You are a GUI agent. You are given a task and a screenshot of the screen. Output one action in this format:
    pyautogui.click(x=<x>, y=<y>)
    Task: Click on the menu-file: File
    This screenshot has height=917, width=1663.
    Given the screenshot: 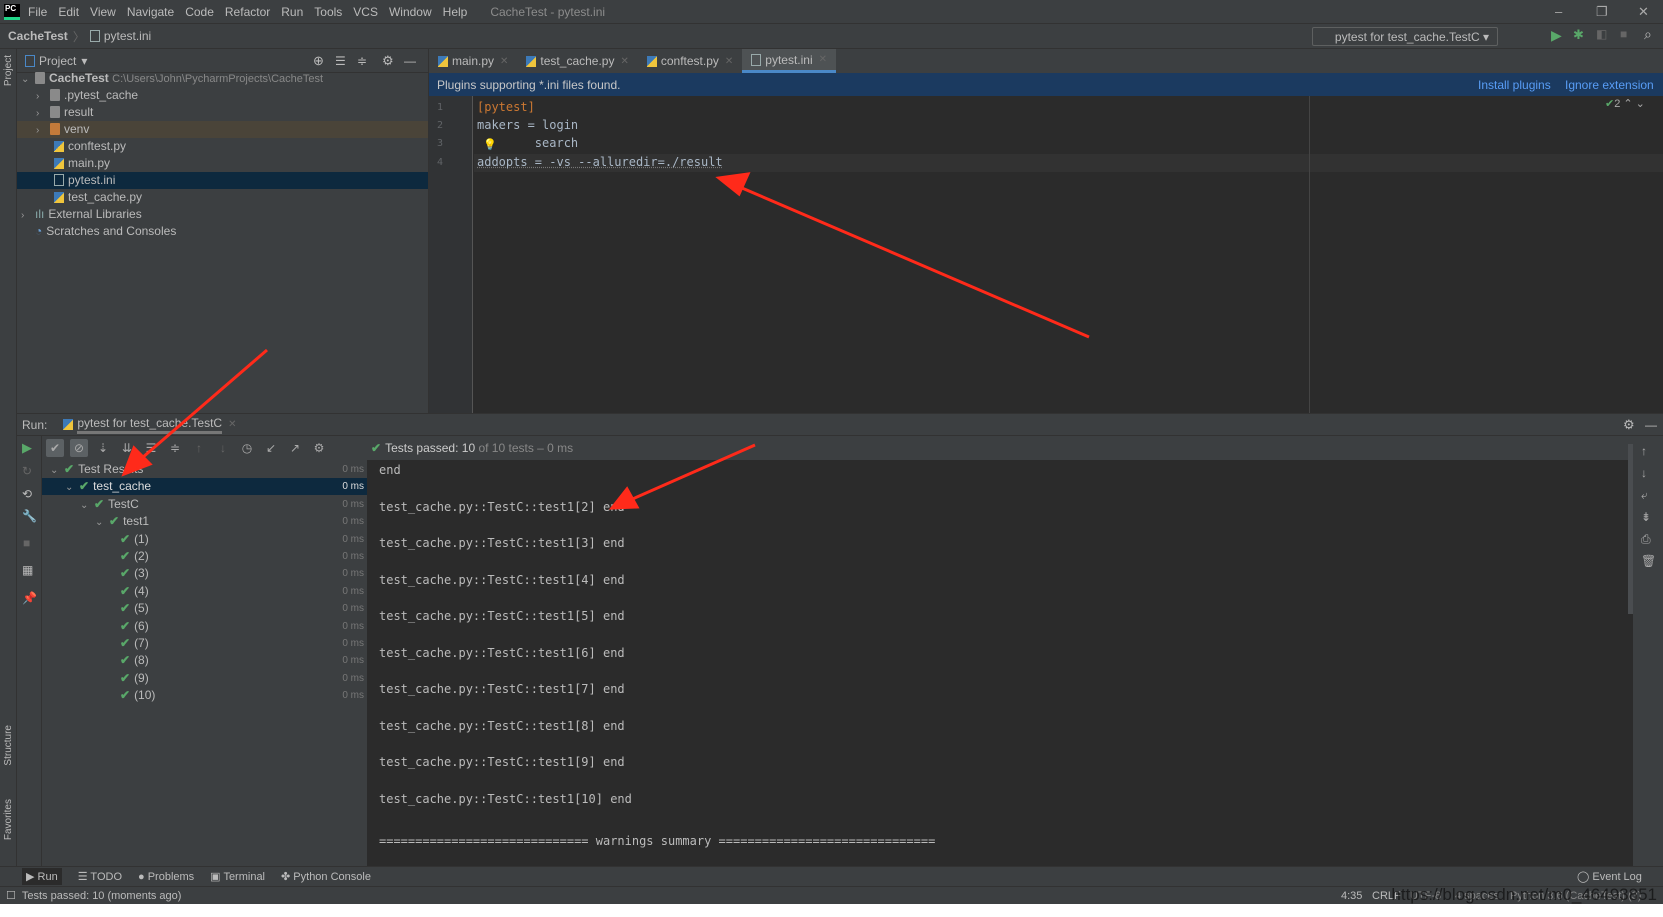 What is the action you would take?
    pyautogui.click(x=37, y=12)
    